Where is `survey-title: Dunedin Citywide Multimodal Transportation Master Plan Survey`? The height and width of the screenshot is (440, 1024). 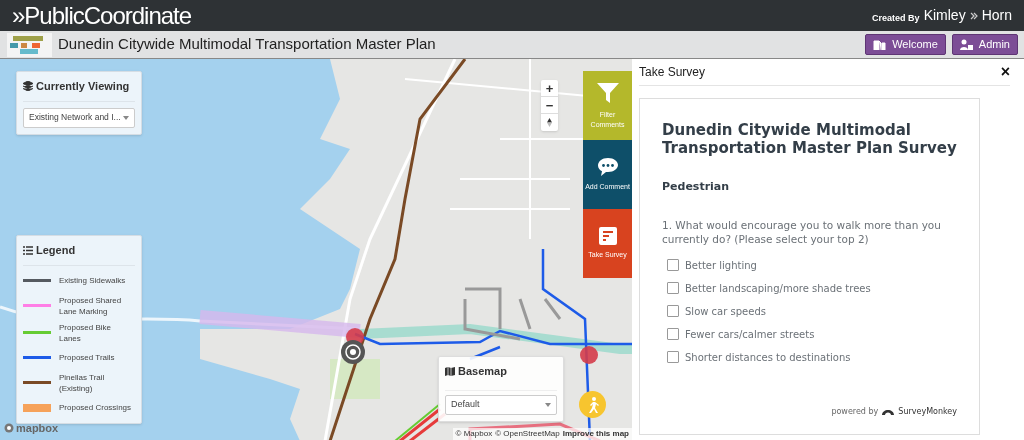
survey-title: Dunedin Citywide Multimodal Transportation Master Plan Survey is located at coordinates (809, 139).